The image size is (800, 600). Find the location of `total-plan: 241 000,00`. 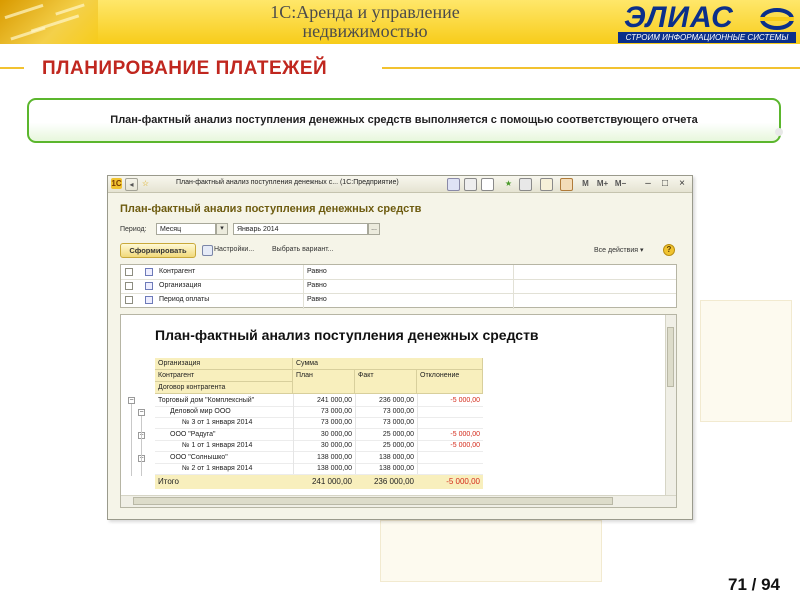

total-plan: 241 000,00 is located at coordinates (324, 482).